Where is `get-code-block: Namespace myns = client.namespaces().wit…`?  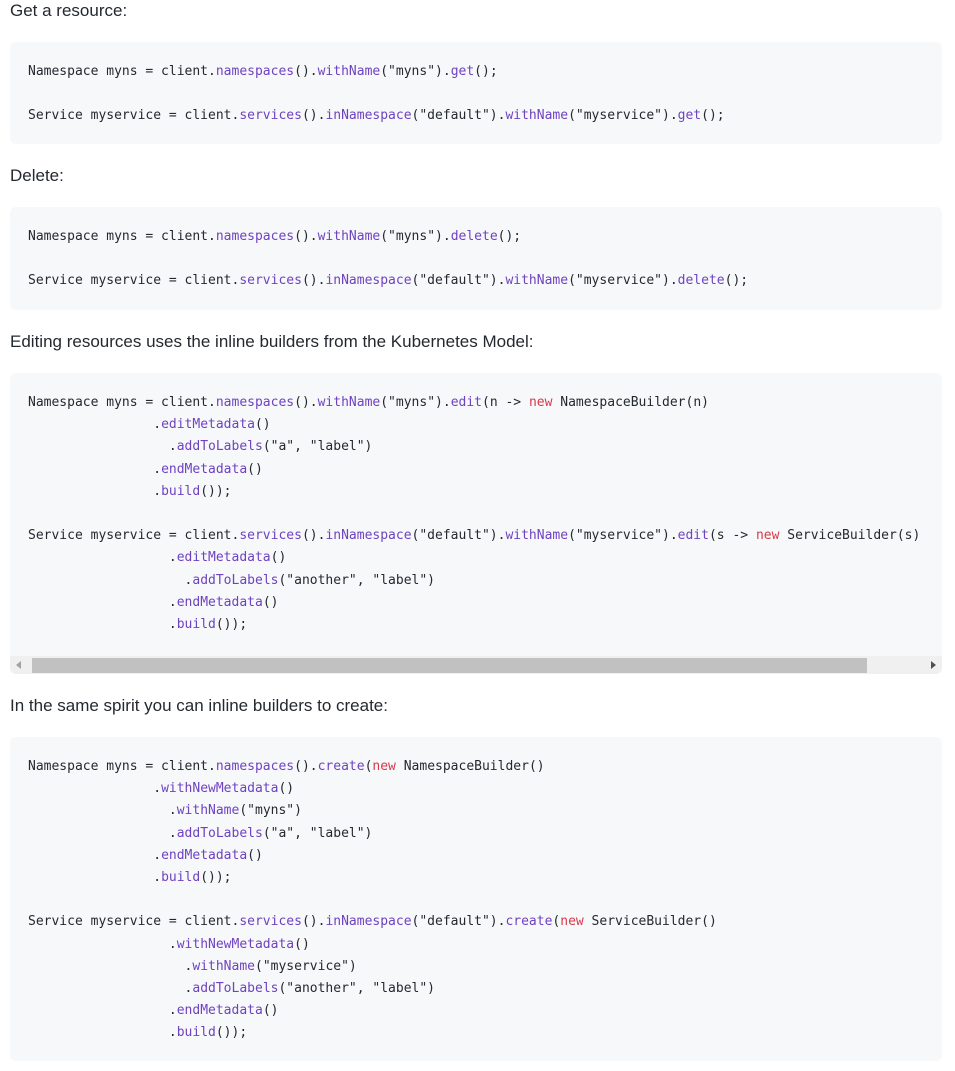 get-code-block: Namespace myns = client.namespaces().wit… is located at coordinates (476, 93).